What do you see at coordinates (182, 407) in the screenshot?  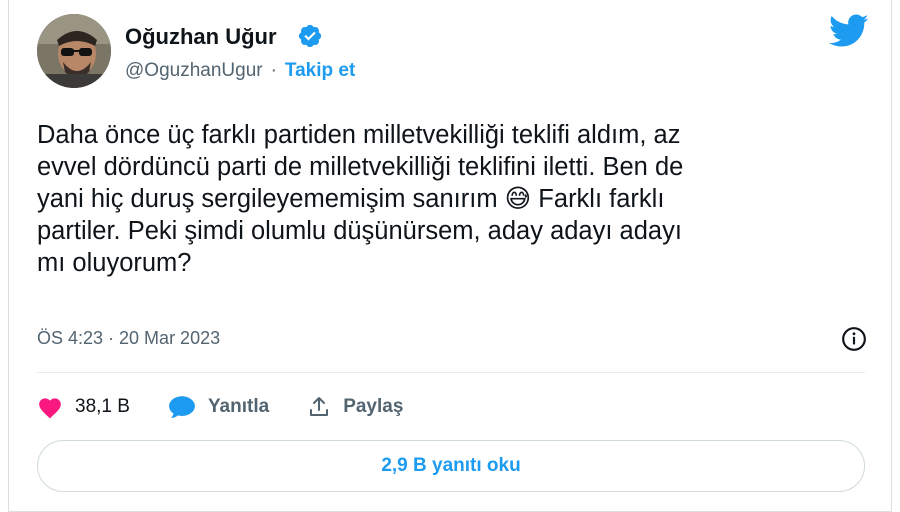 I see `reply-bubble-icon` at bounding box center [182, 407].